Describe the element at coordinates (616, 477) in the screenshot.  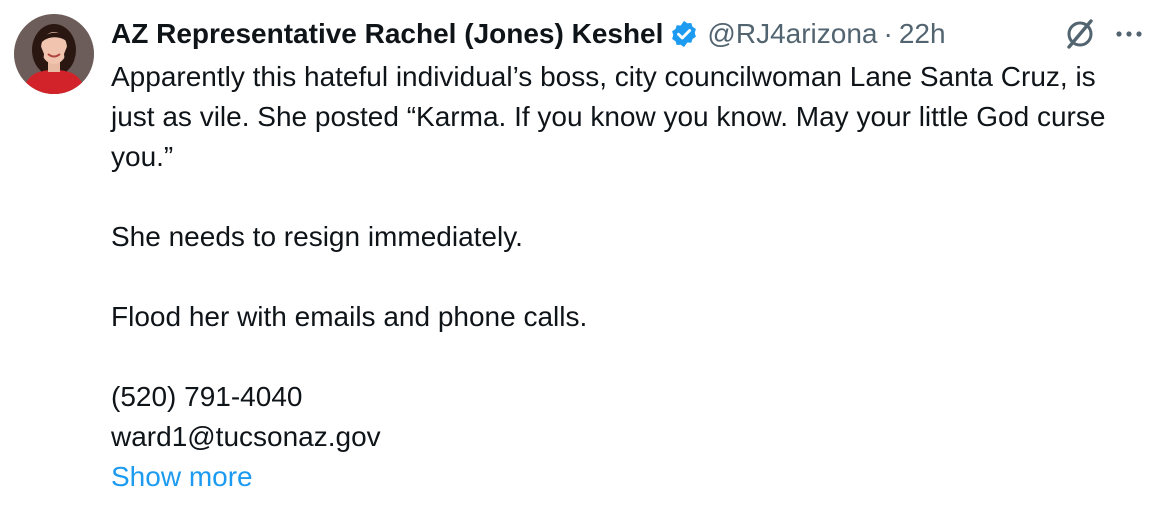
I see `show-more-link: Show more` at that location.